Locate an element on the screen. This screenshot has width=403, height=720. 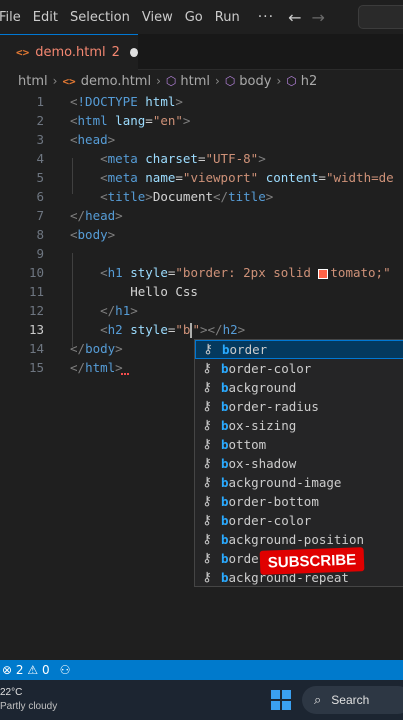
code-text: </html> is located at coordinates (96, 367).